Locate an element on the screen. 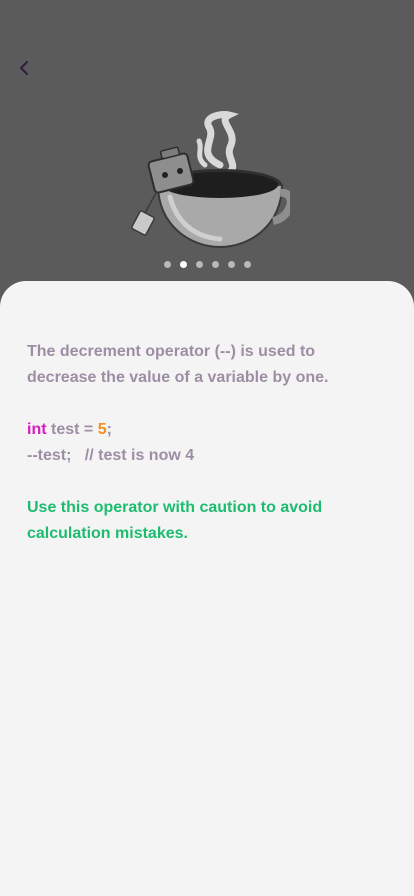 The width and height of the screenshot is (414, 896). code-number: 5 is located at coordinates (102, 429).